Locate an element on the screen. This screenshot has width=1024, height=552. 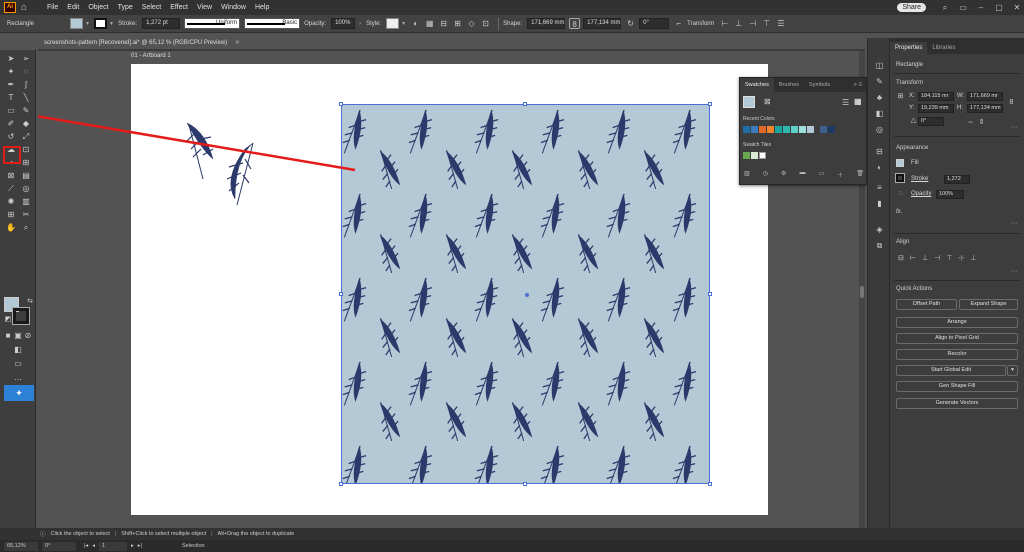
shape-angle-field: 0° is located at coordinates (654, 23).